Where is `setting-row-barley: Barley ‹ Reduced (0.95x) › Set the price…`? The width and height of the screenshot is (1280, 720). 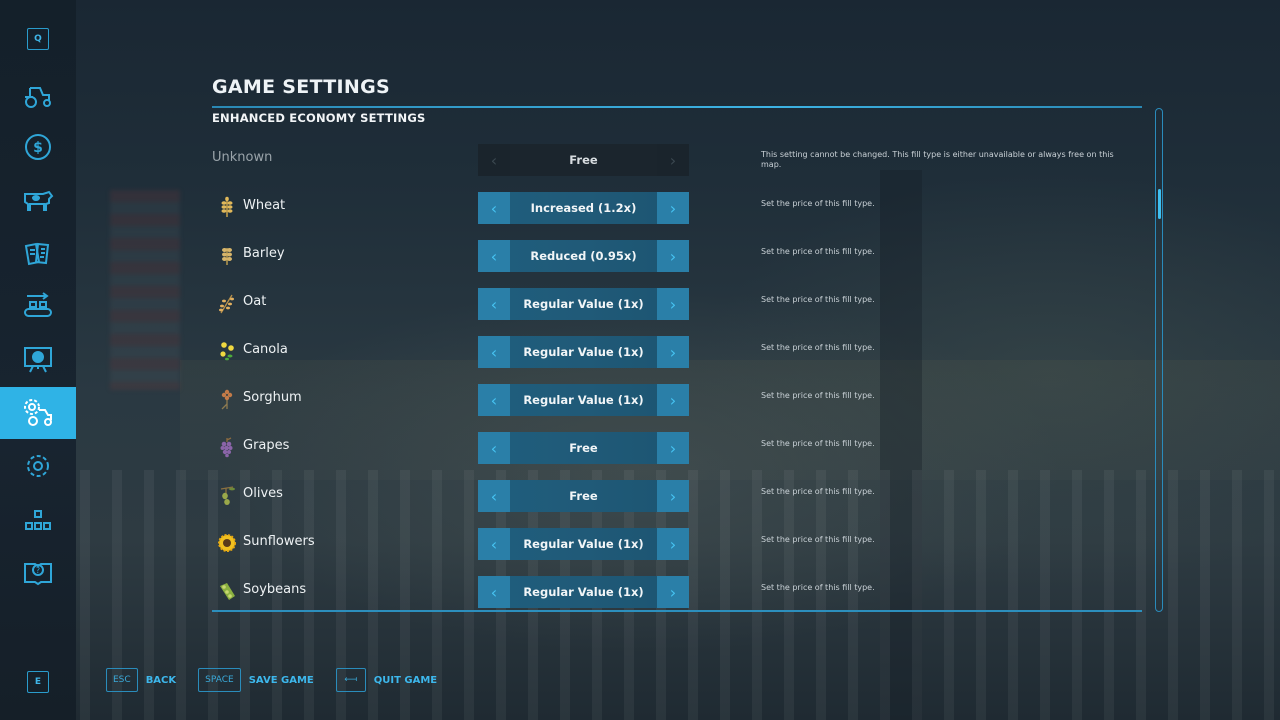
setting-row-barley: Barley ‹ Reduced (0.95x) › Set the price… is located at coordinates (677, 256).